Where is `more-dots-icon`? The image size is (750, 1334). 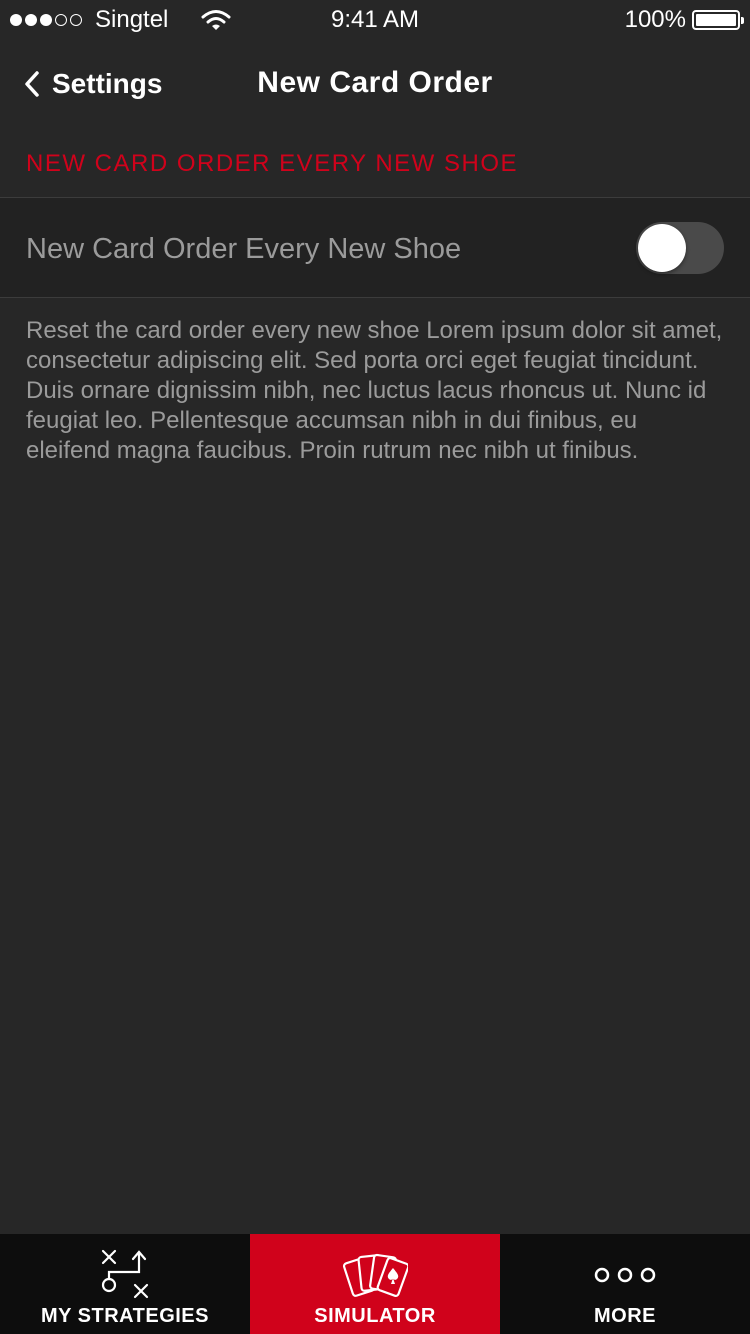 more-dots-icon is located at coordinates (625, 1275).